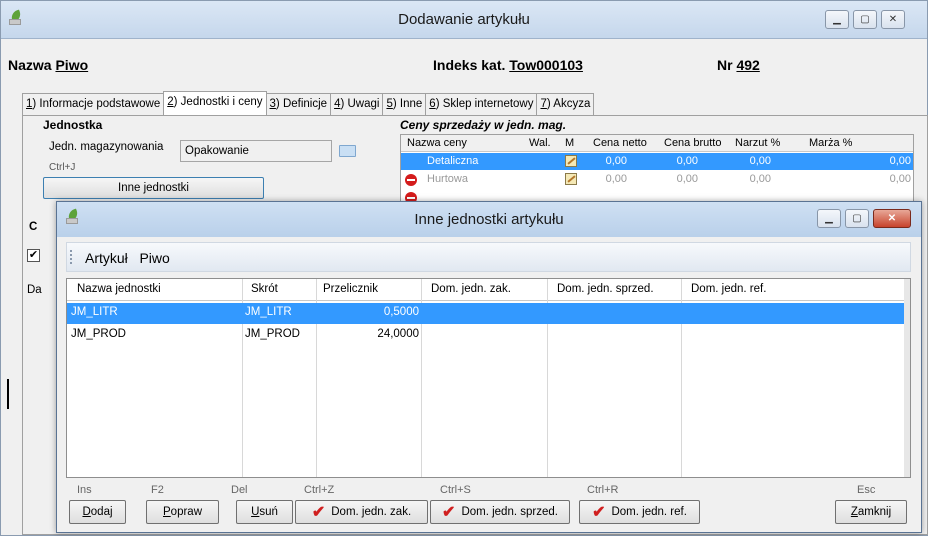 The width and height of the screenshot is (928, 536). Describe the element at coordinates (728, 289) in the screenshot. I see `col-default-ref: Dom. jedn. ref.` at that location.